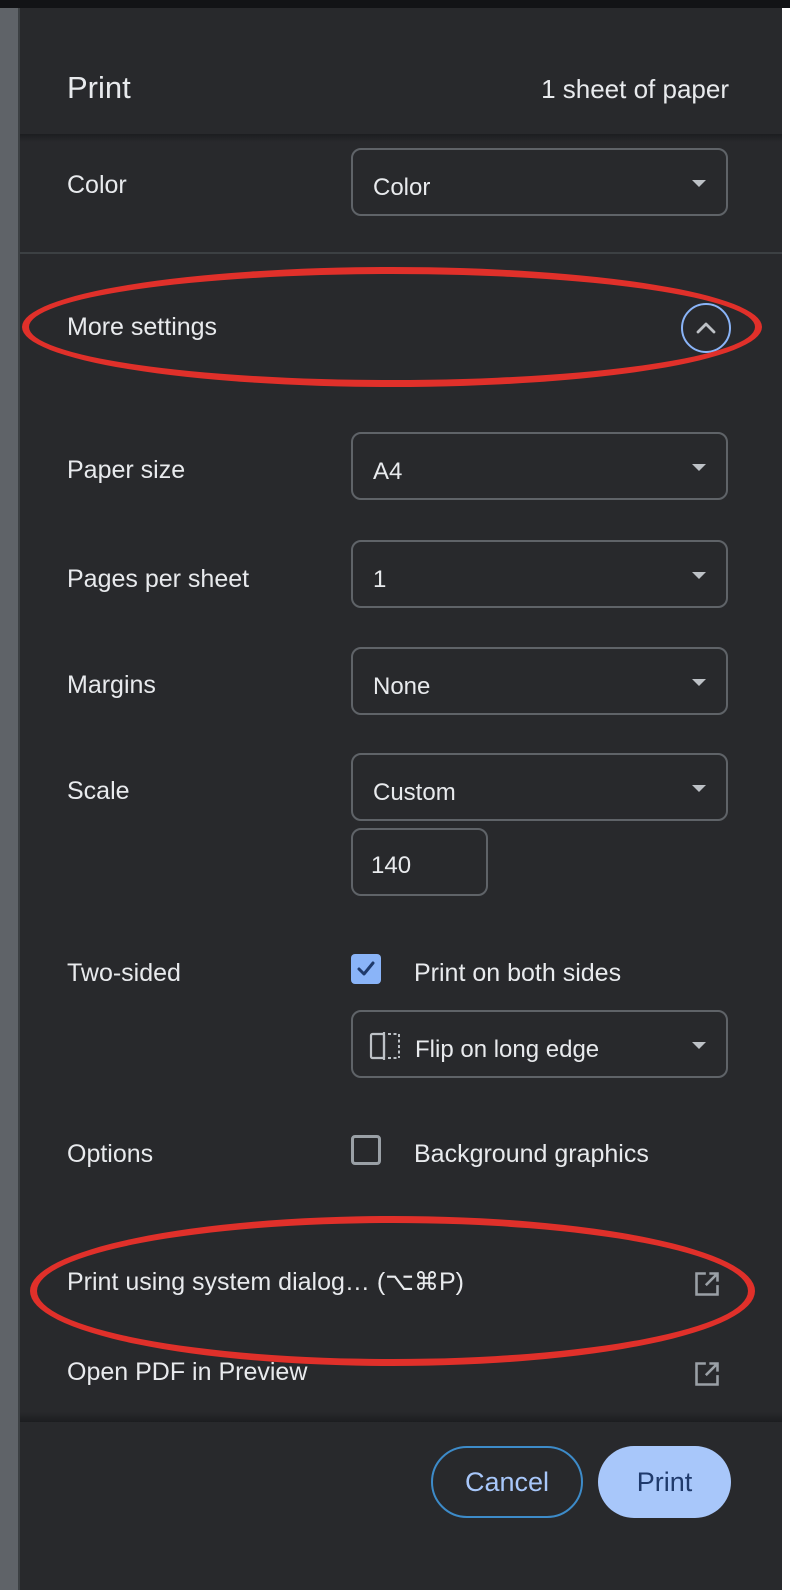 This screenshot has width=790, height=1590. I want to click on color-select-value: Color, so click(402, 187).